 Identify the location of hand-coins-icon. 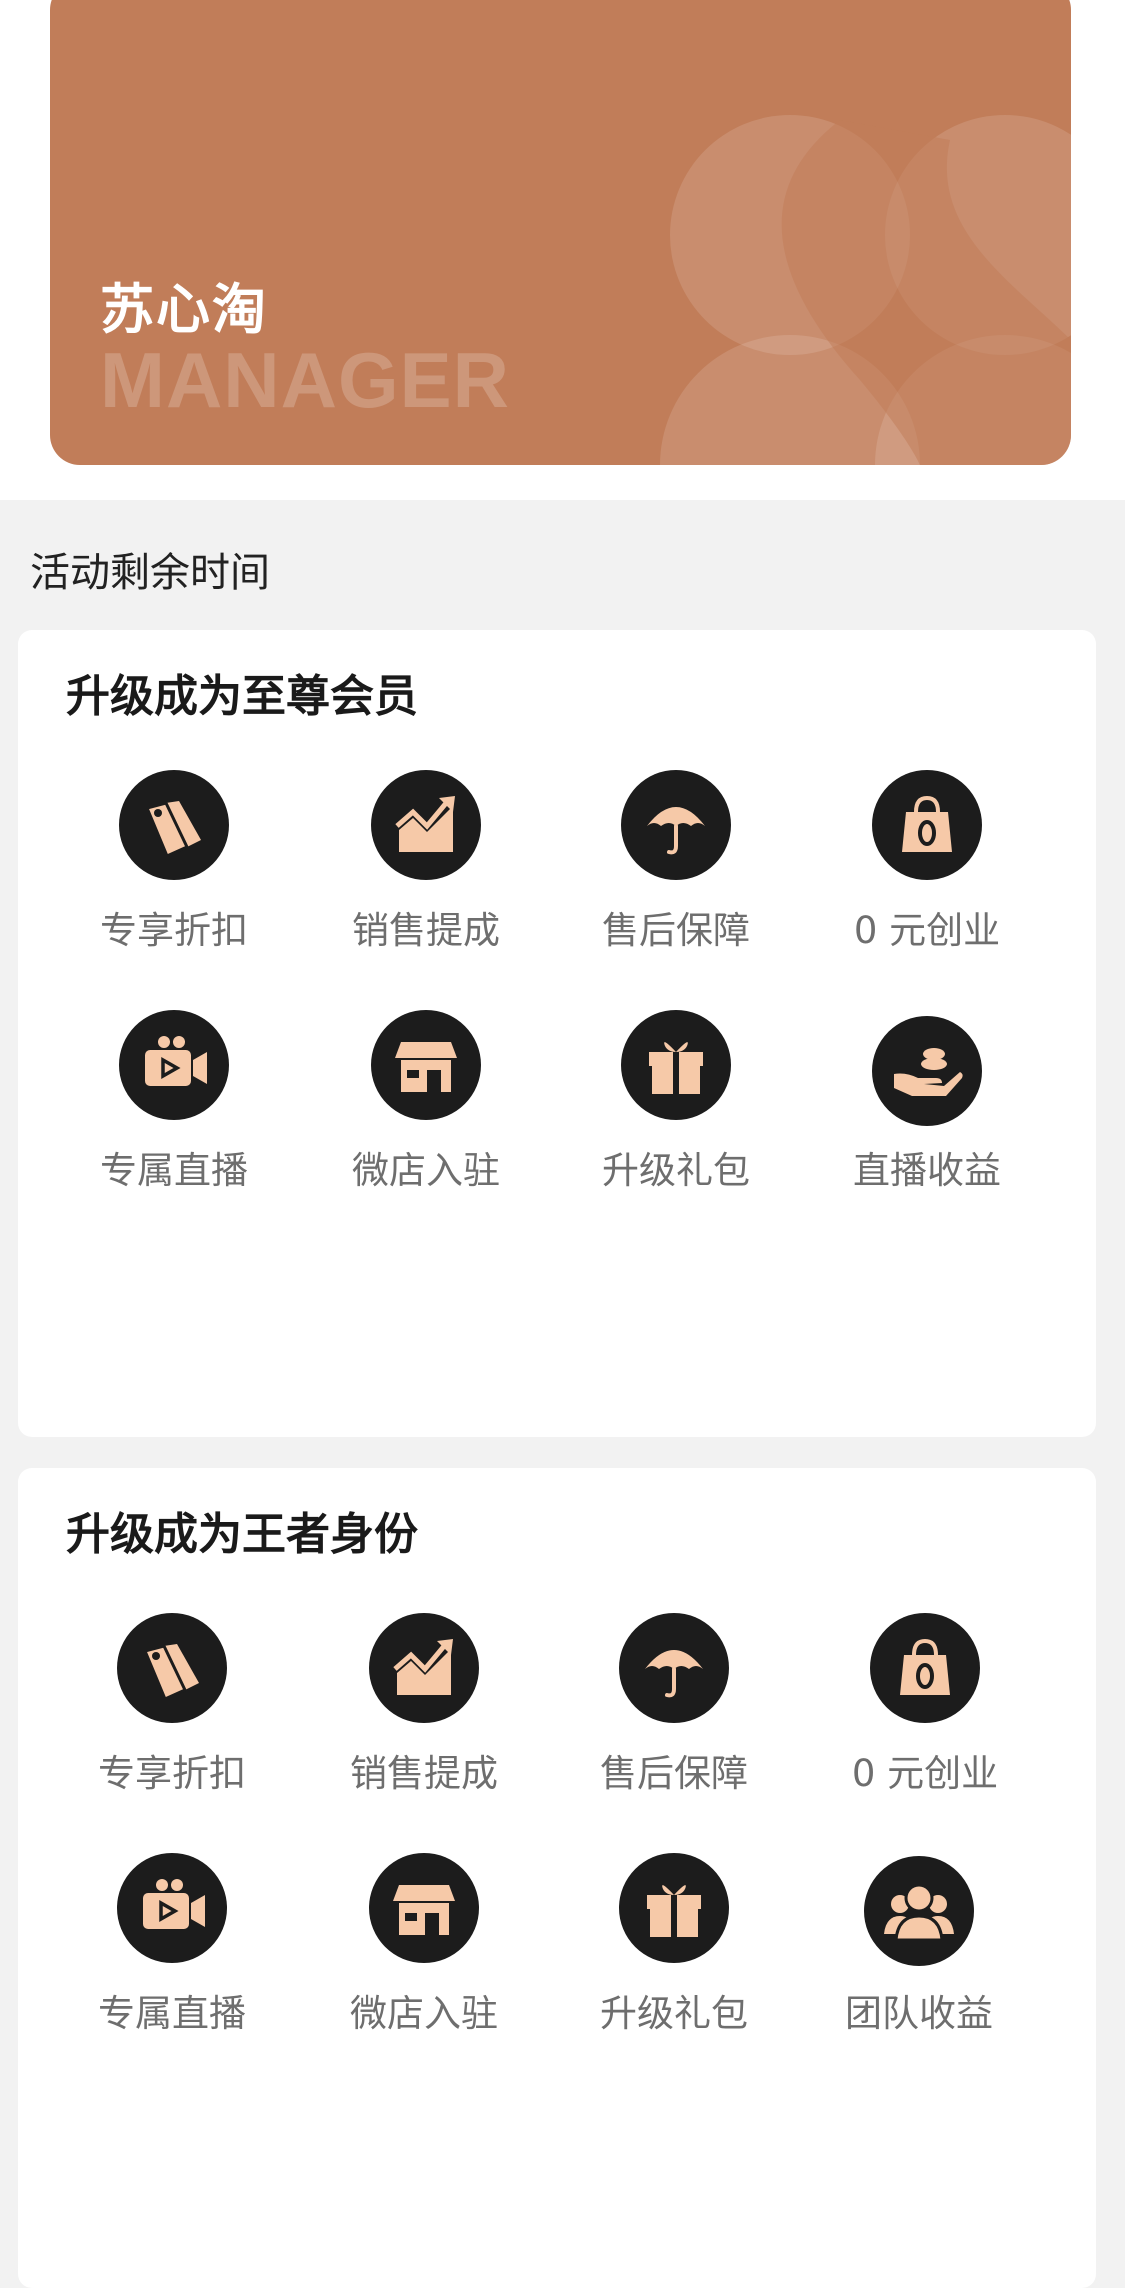
(927, 1071).